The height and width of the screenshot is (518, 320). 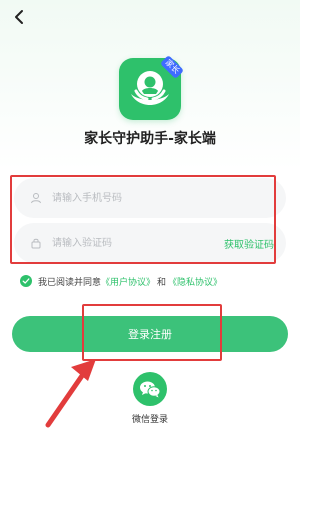 I want to click on get-code-button: 获取验证码, so click(x=255, y=243).